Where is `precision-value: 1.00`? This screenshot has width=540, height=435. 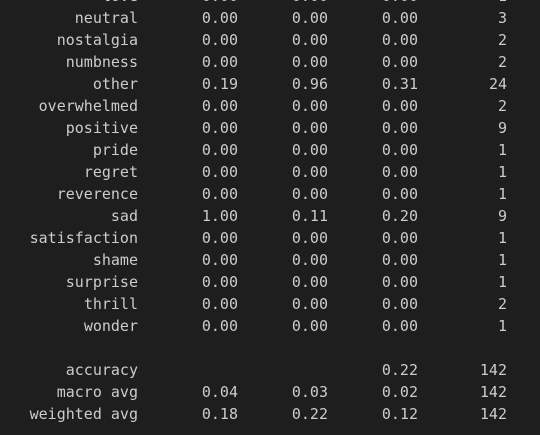
precision-value: 1.00 is located at coordinates (219, 216).